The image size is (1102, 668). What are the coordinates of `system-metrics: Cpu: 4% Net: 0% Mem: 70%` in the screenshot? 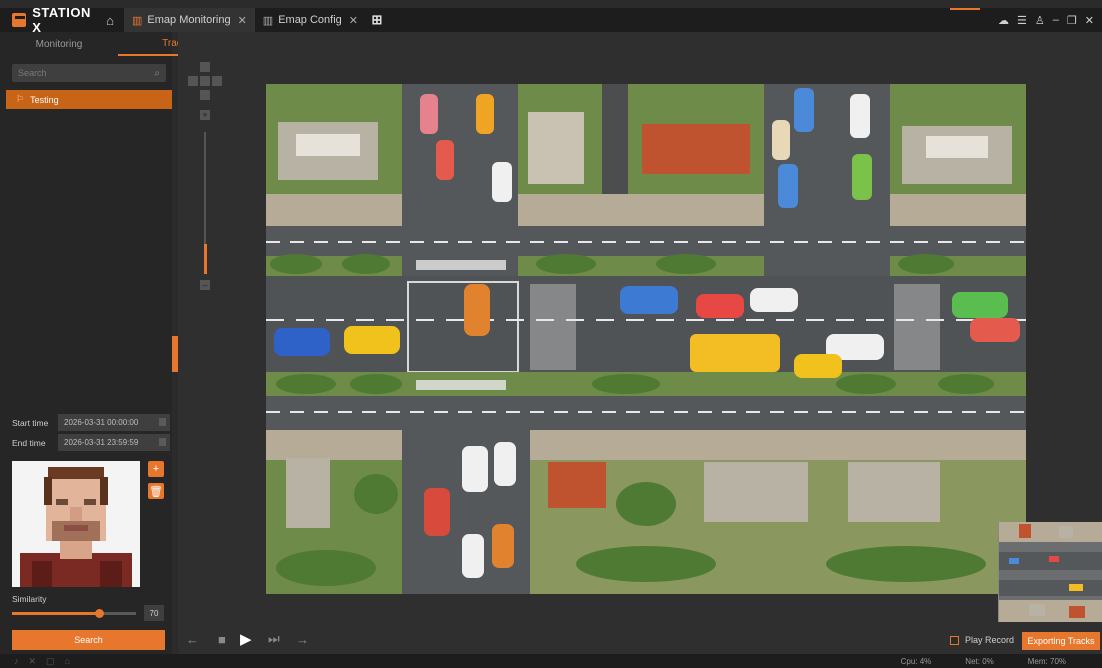 It's located at (1001, 661).